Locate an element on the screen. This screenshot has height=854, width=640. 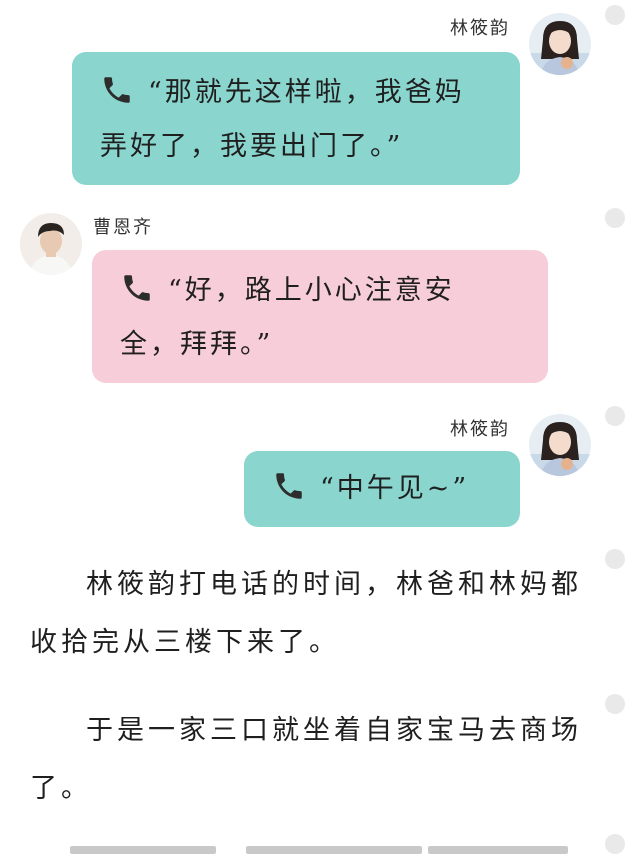
narration-line: 林筱韵打电话的时间，林爸和林妈都 is located at coordinates (334, 584).